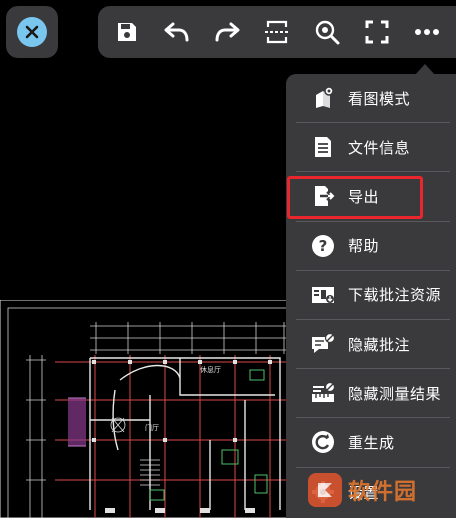 This screenshot has height=518, width=456. I want to click on save-icon, so click(127, 32).